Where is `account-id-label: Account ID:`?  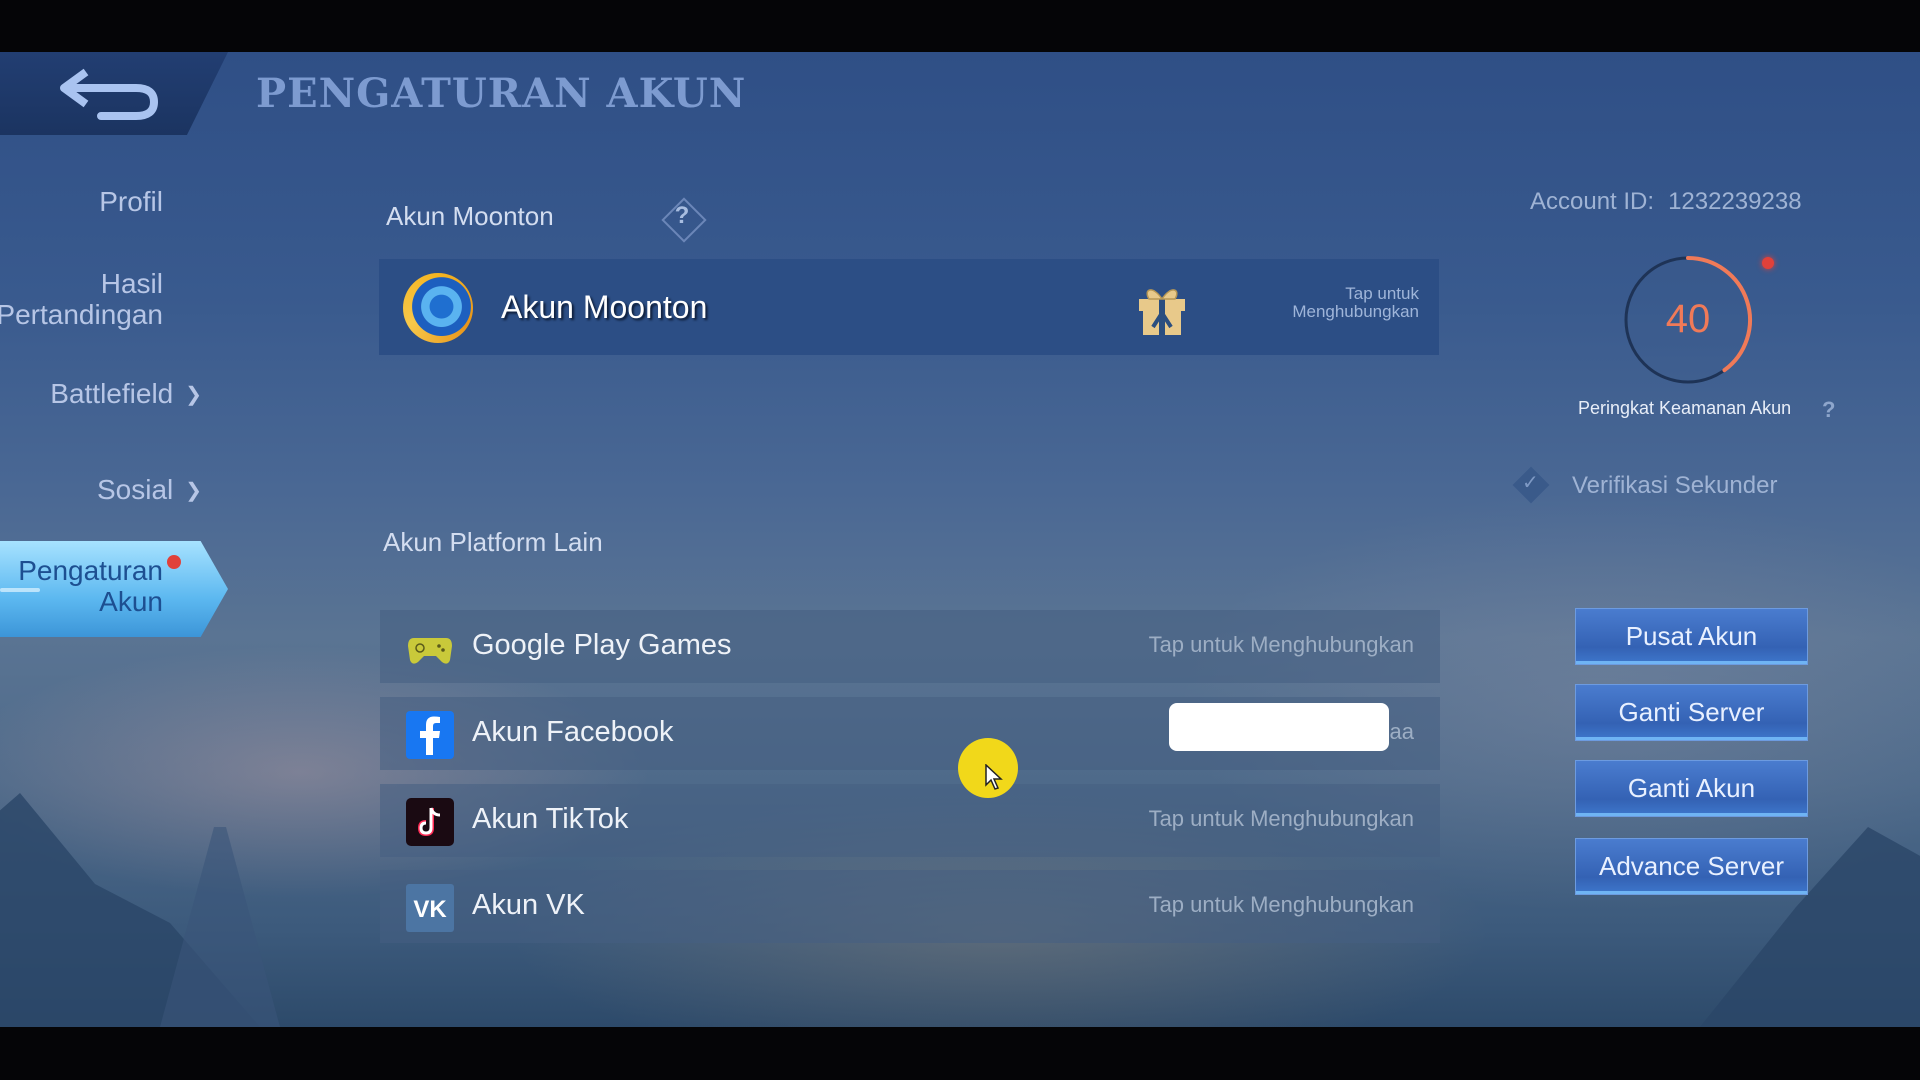
account-id-label: Account ID: is located at coordinates (1592, 201).